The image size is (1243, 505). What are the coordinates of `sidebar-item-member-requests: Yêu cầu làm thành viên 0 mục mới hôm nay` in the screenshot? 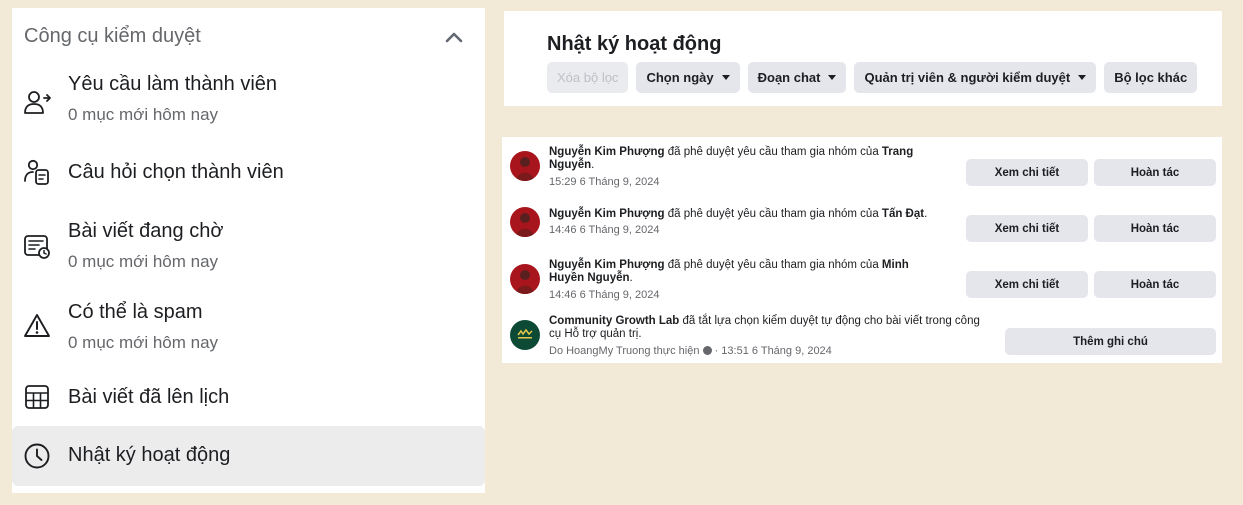 It's located at (248, 101).